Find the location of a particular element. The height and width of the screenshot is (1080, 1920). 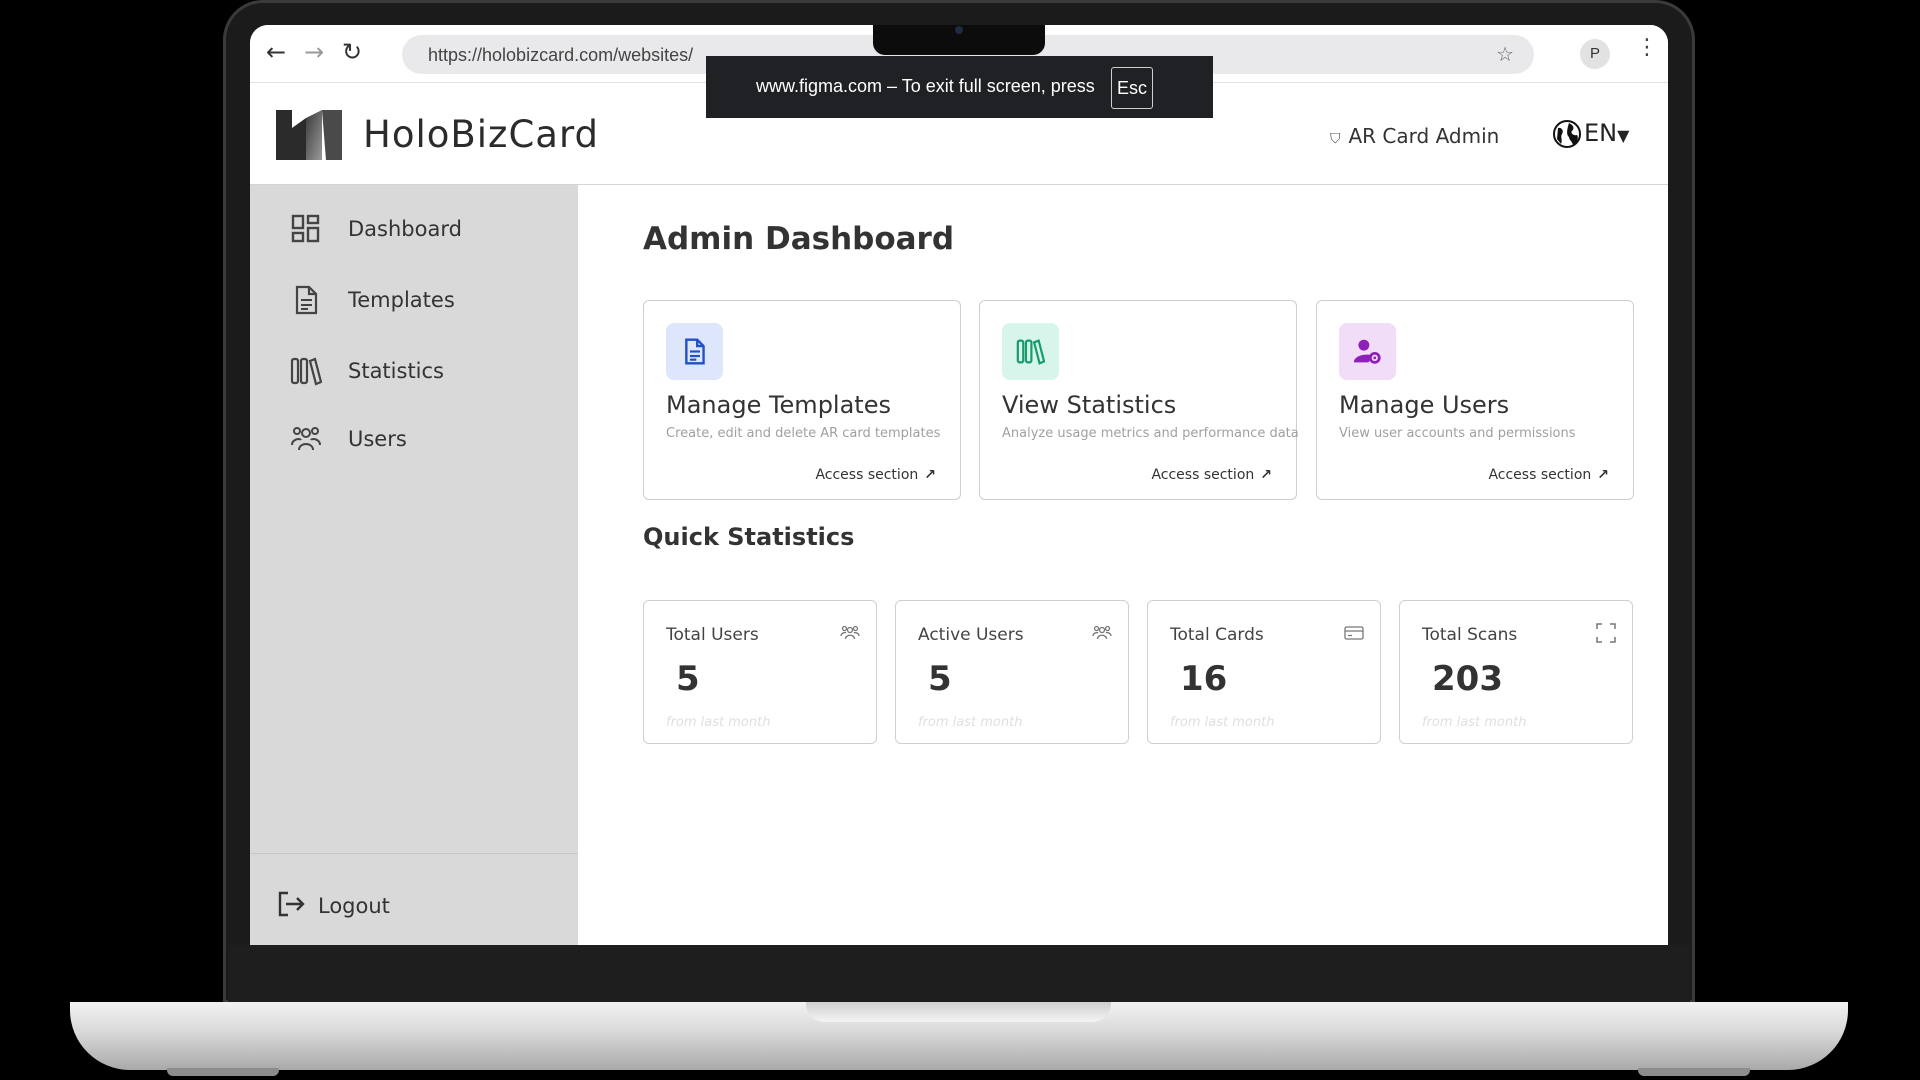

page-title: Admin Dashboard is located at coordinates (799, 239).